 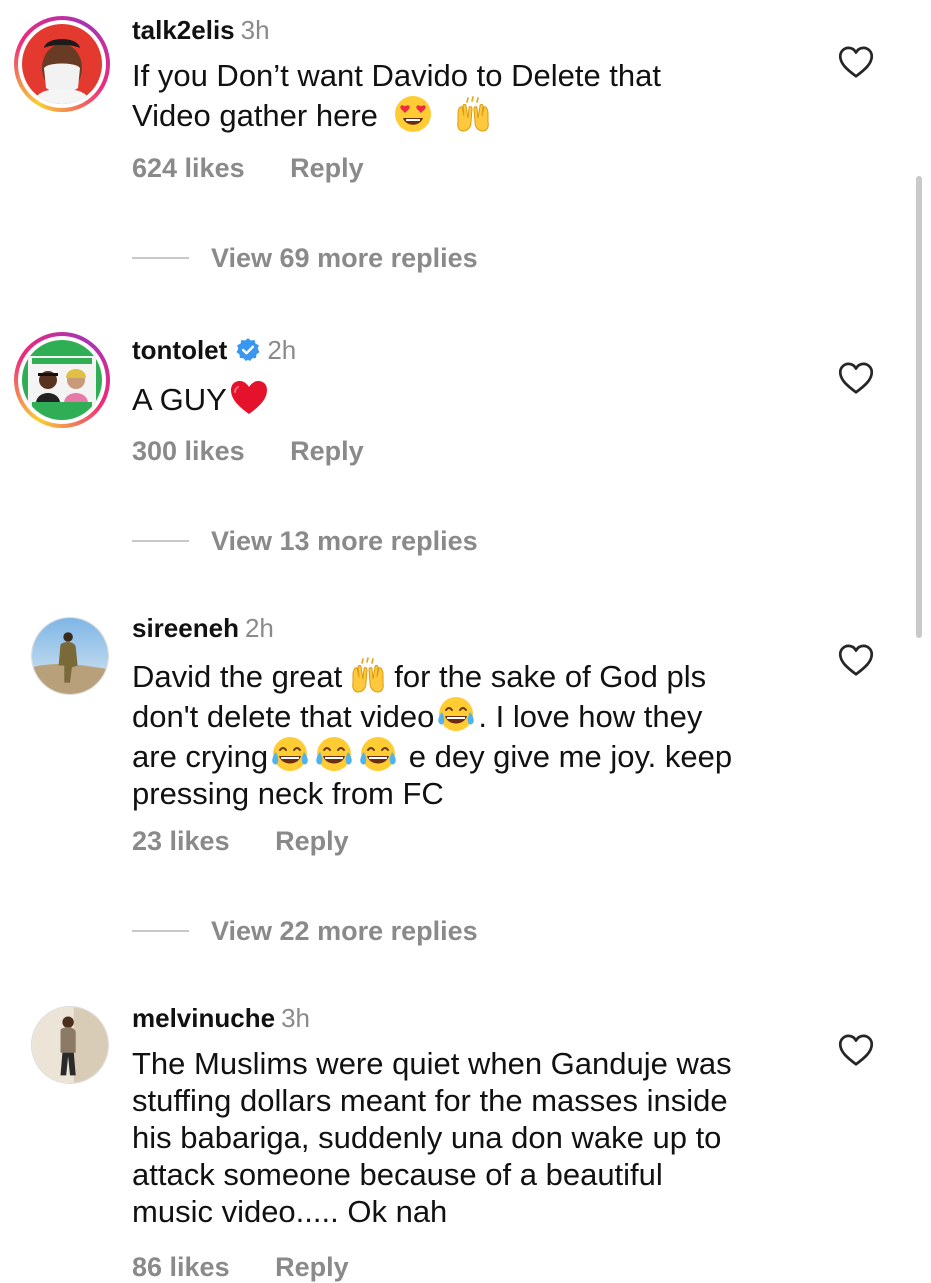 What do you see at coordinates (181, 1267) in the screenshot?
I see `likes-count: 86 likes` at bounding box center [181, 1267].